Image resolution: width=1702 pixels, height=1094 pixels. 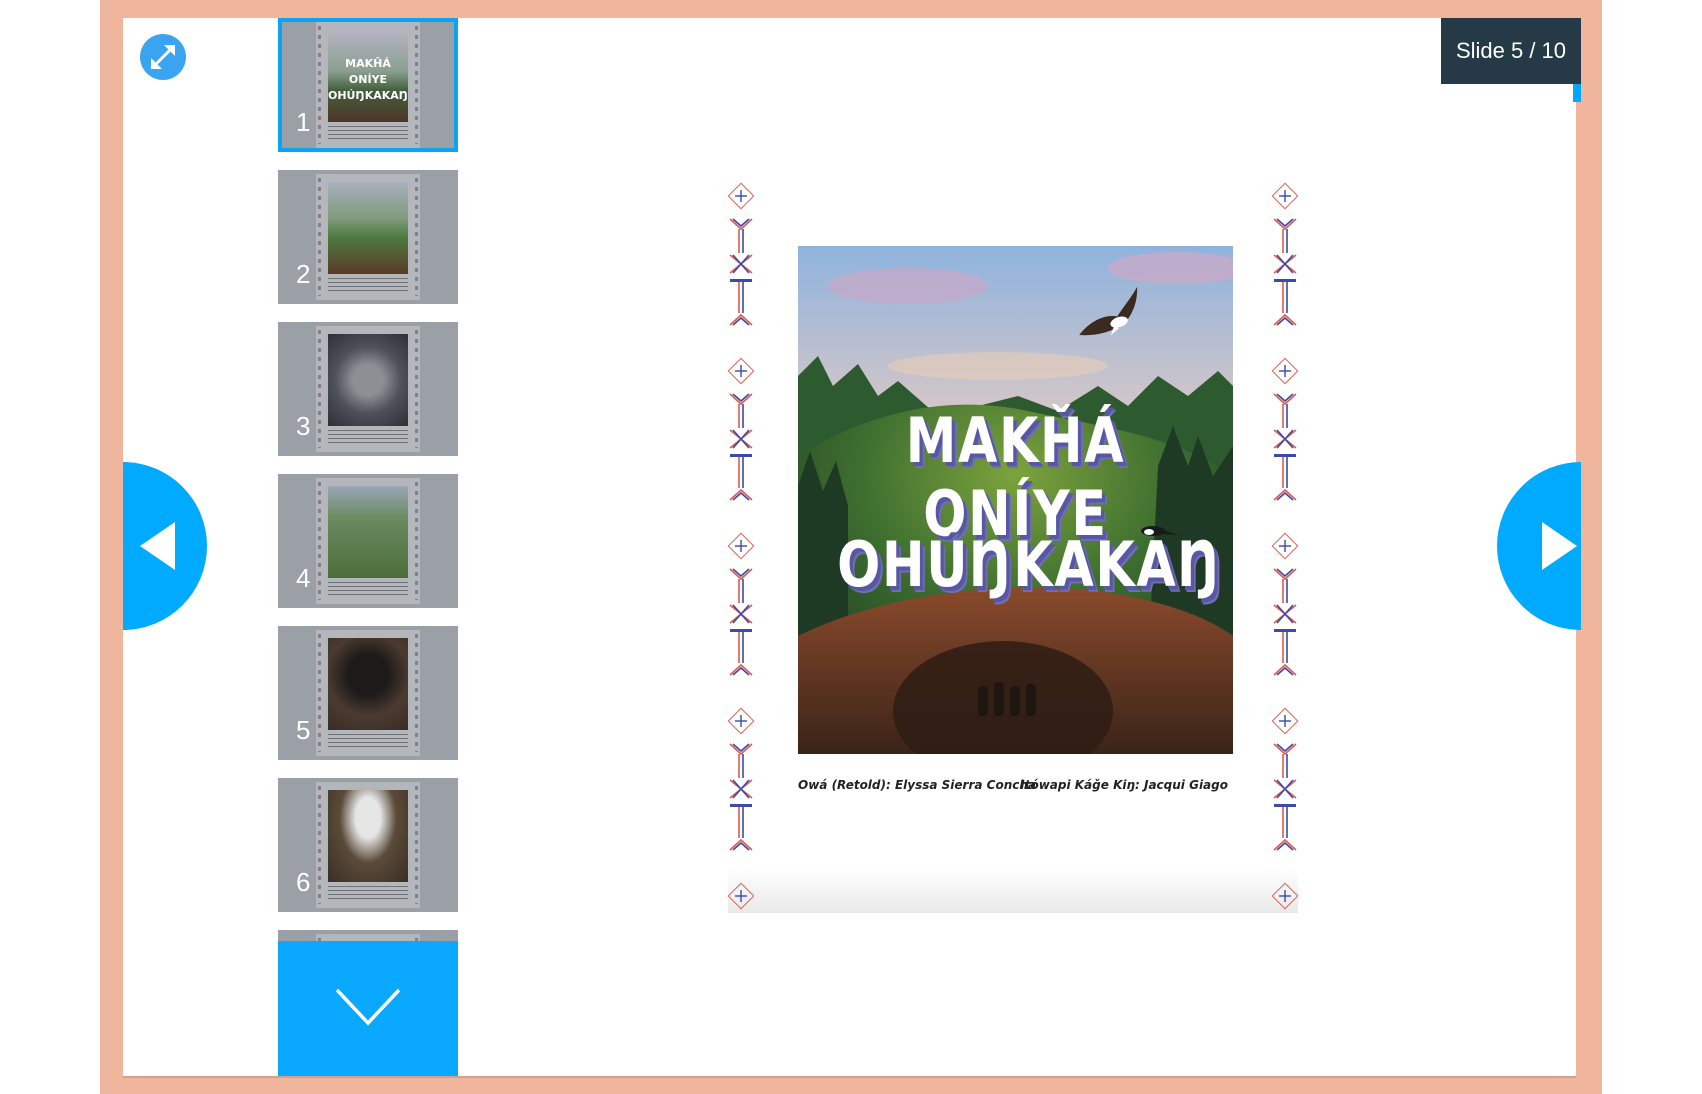 I want to click on thumbnail-number: 1, so click(x=303, y=122).